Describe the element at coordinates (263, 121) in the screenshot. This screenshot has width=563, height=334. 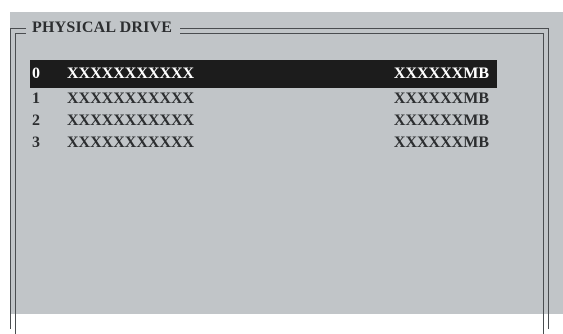
I see `drive-row-2: 2 XXXXXXXXXXX XXXXXXMB` at that location.